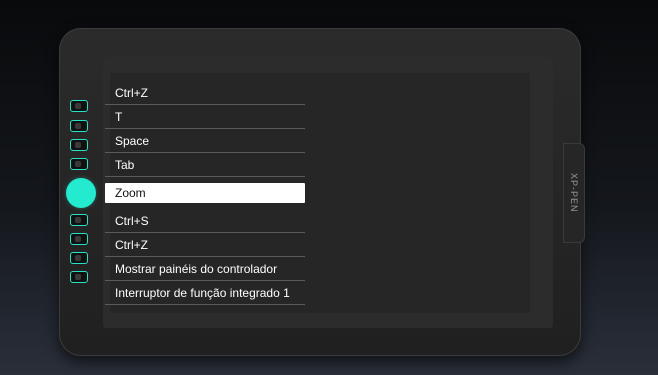  I want to click on key-mapping-row: Interruptor de função integrado 1, so click(205, 294).